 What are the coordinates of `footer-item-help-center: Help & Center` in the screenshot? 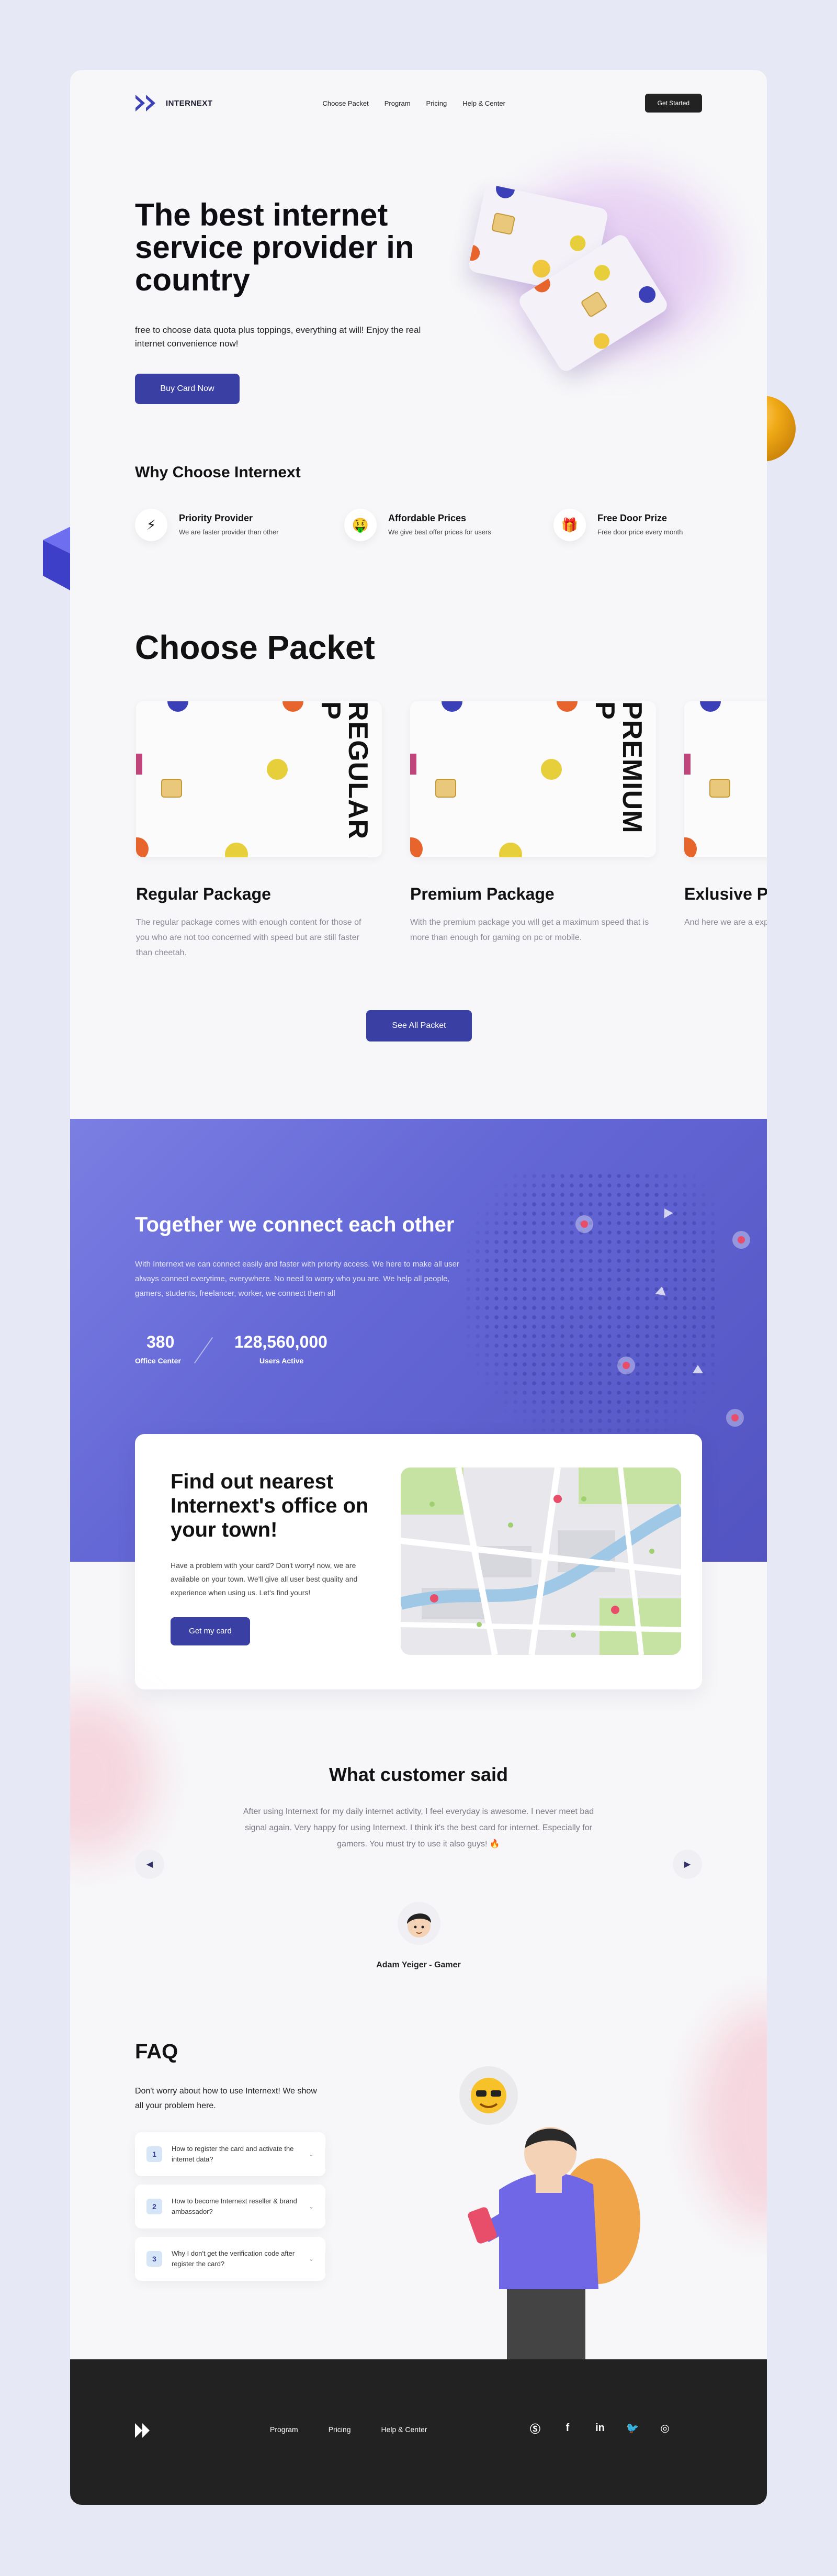 It's located at (404, 2429).